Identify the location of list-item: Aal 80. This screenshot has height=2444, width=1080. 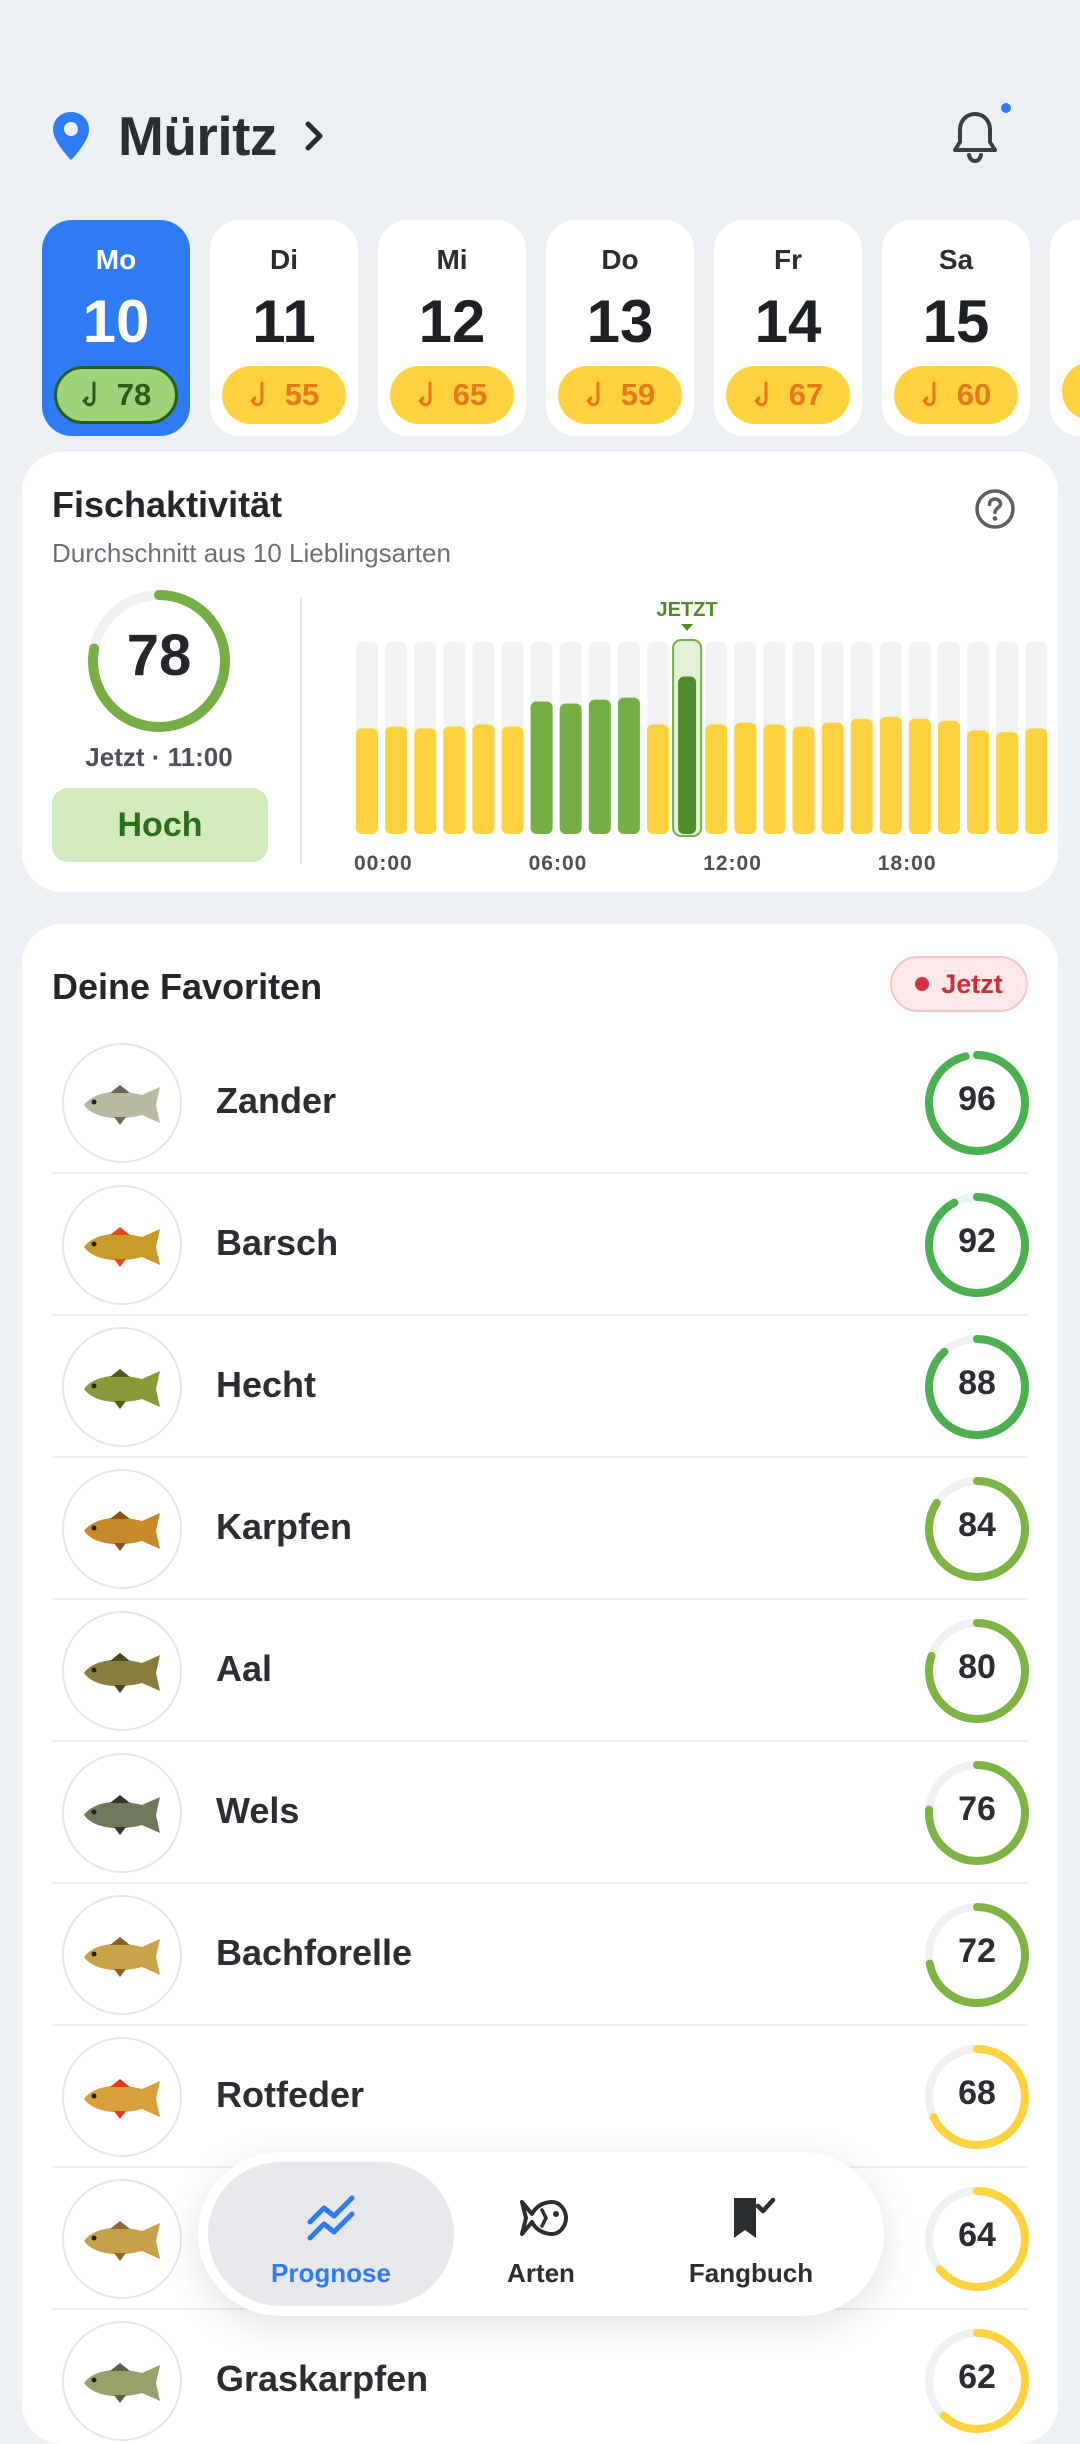
(540, 1671).